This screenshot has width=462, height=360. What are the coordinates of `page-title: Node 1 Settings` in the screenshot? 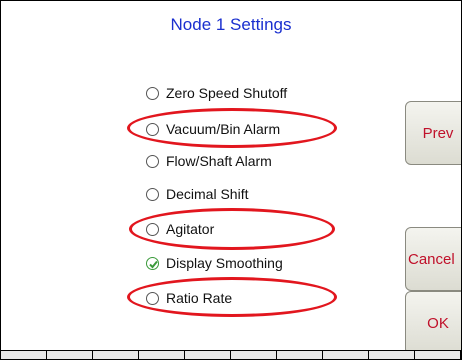 It's located at (231, 24).